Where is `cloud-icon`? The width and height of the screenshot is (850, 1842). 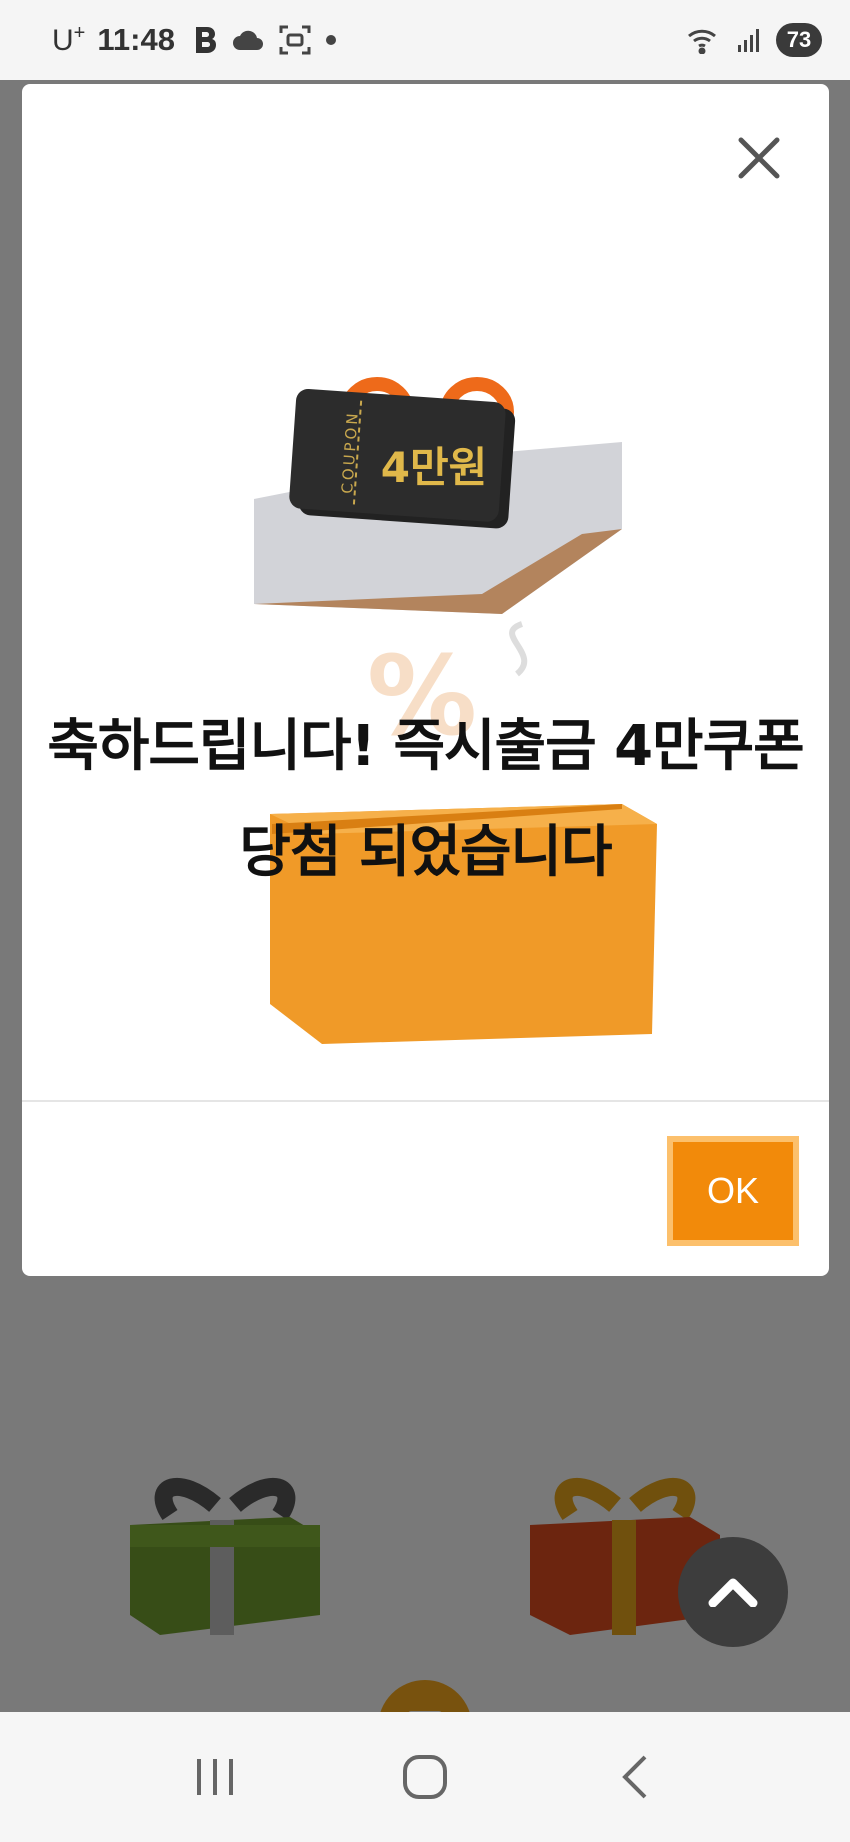
cloud-icon is located at coordinates (248, 40).